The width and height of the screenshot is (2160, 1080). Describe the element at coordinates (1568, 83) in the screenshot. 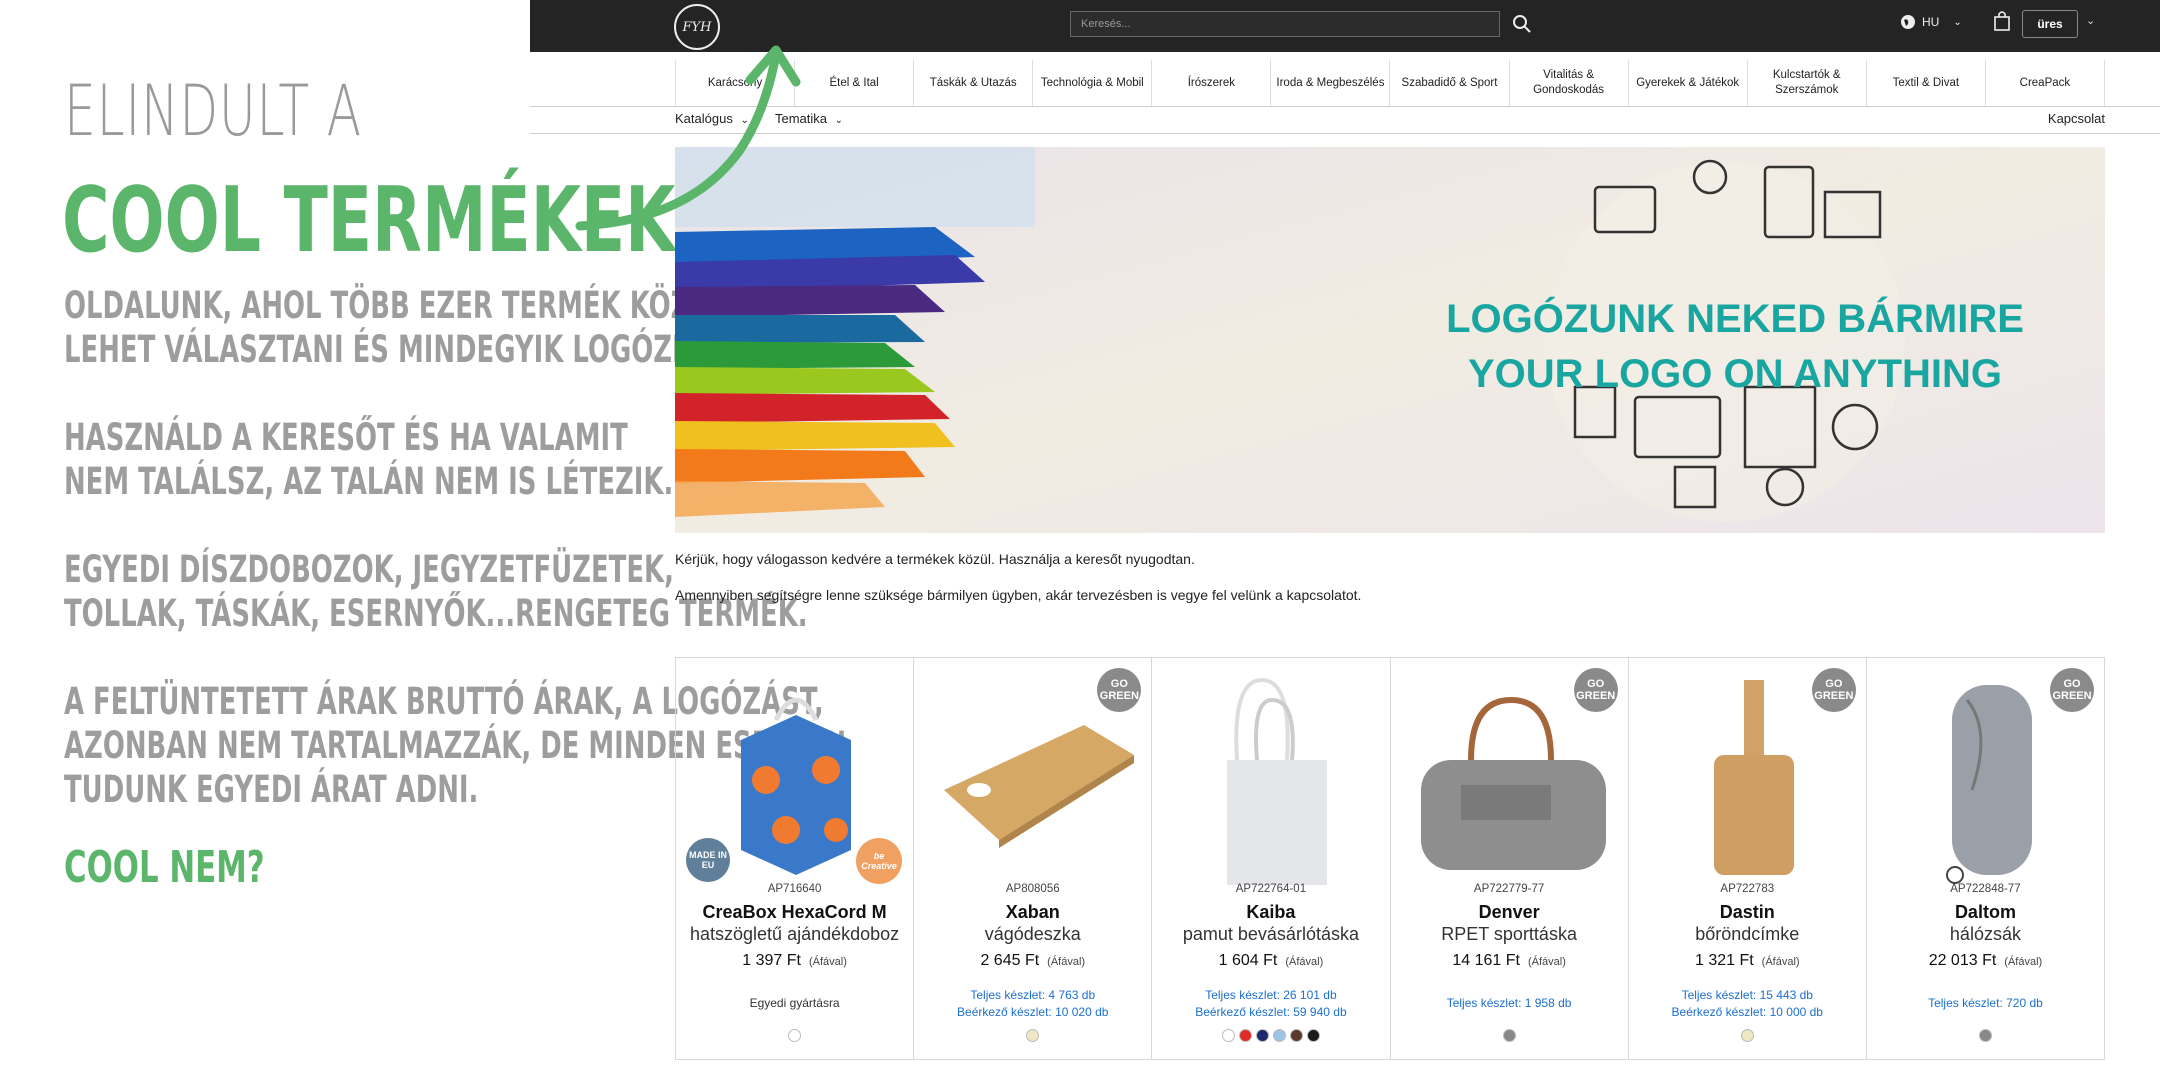

I see `category-item: Vitalitás & Gondoskodás` at that location.